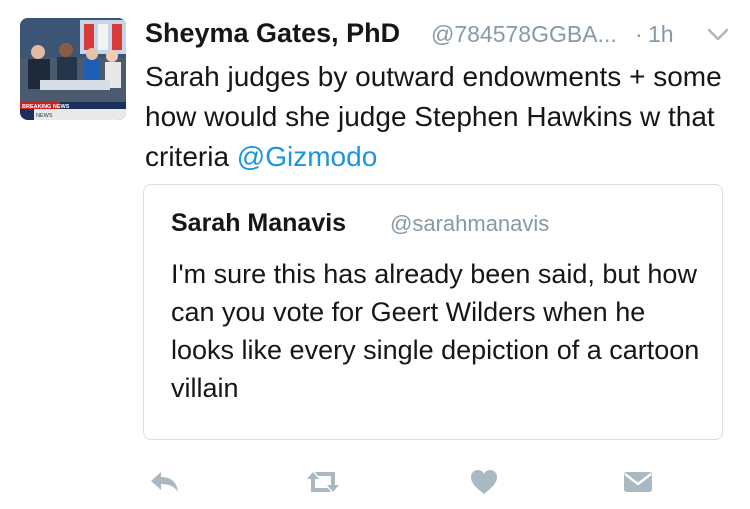 The image size is (750, 509). I want to click on author-name: Sheyma Gates, PhD, so click(272, 33).